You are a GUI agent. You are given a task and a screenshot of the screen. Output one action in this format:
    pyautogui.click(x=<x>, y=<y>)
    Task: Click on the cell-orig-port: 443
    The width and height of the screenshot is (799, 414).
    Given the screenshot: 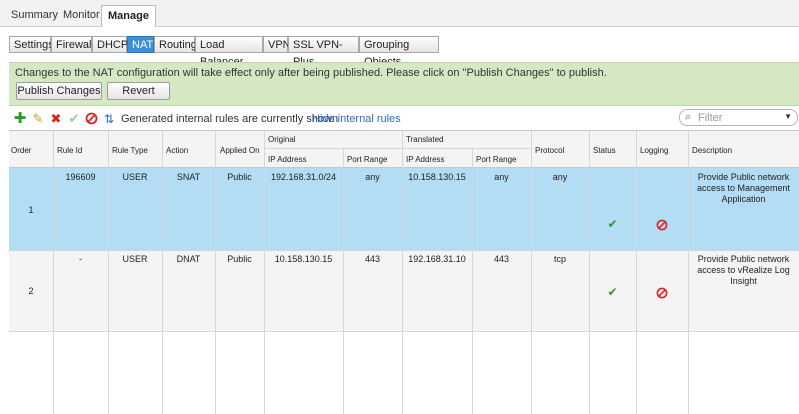 What is the action you would take?
    pyautogui.click(x=372, y=259)
    